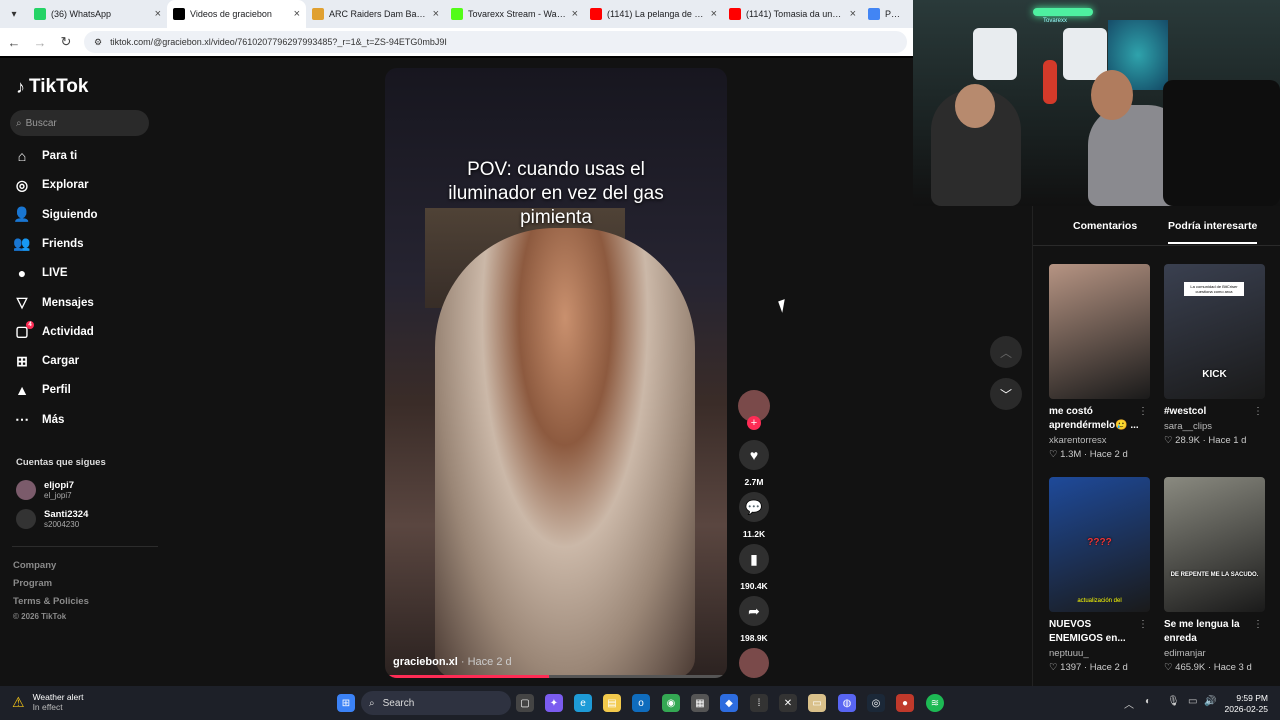 Image resolution: width=1280 pixels, height=720 pixels. Describe the element at coordinates (97, 14) in the screenshot. I see `browser-tab: (36) WhatsApp ×` at that location.